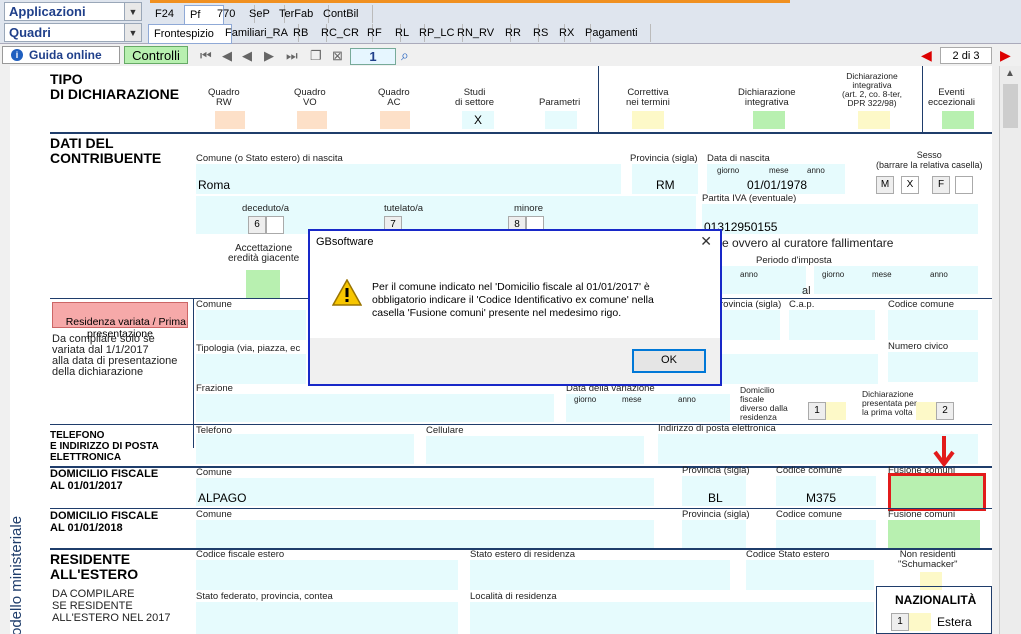 Image resolution: width=1021 pixels, height=634 pixels. Describe the element at coordinates (669, 361) in the screenshot. I see `ok-button: OK` at that location.